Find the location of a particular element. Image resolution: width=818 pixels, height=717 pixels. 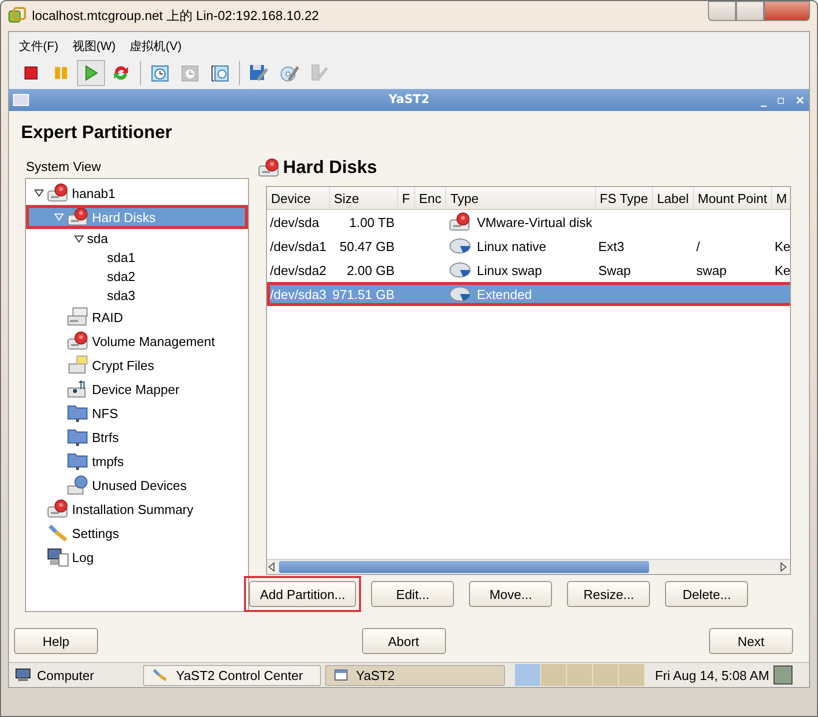

table-cell: 2.00 GB is located at coordinates (370, 270).